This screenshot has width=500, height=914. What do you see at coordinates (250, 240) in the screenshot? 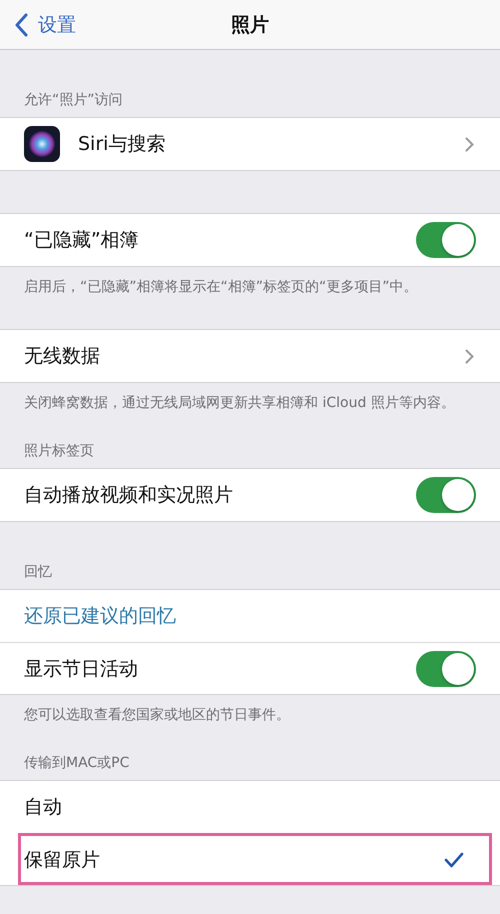
I see `settings-row: “已隐藏”相簿` at bounding box center [250, 240].